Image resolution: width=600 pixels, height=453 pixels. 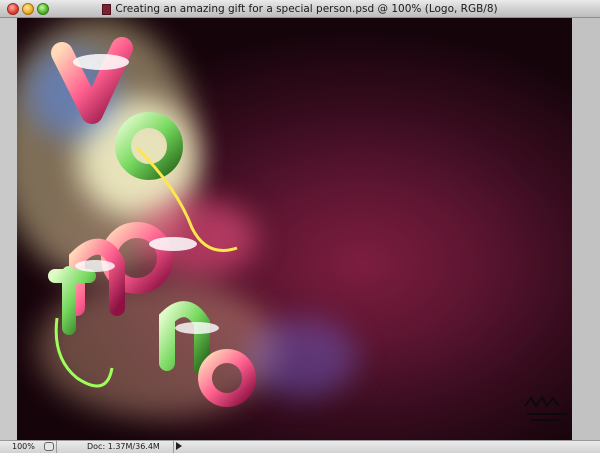 What do you see at coordinates (179, 446) in the screenshot?
I see `play-arrow-icon` at bounding box center [179, 446].